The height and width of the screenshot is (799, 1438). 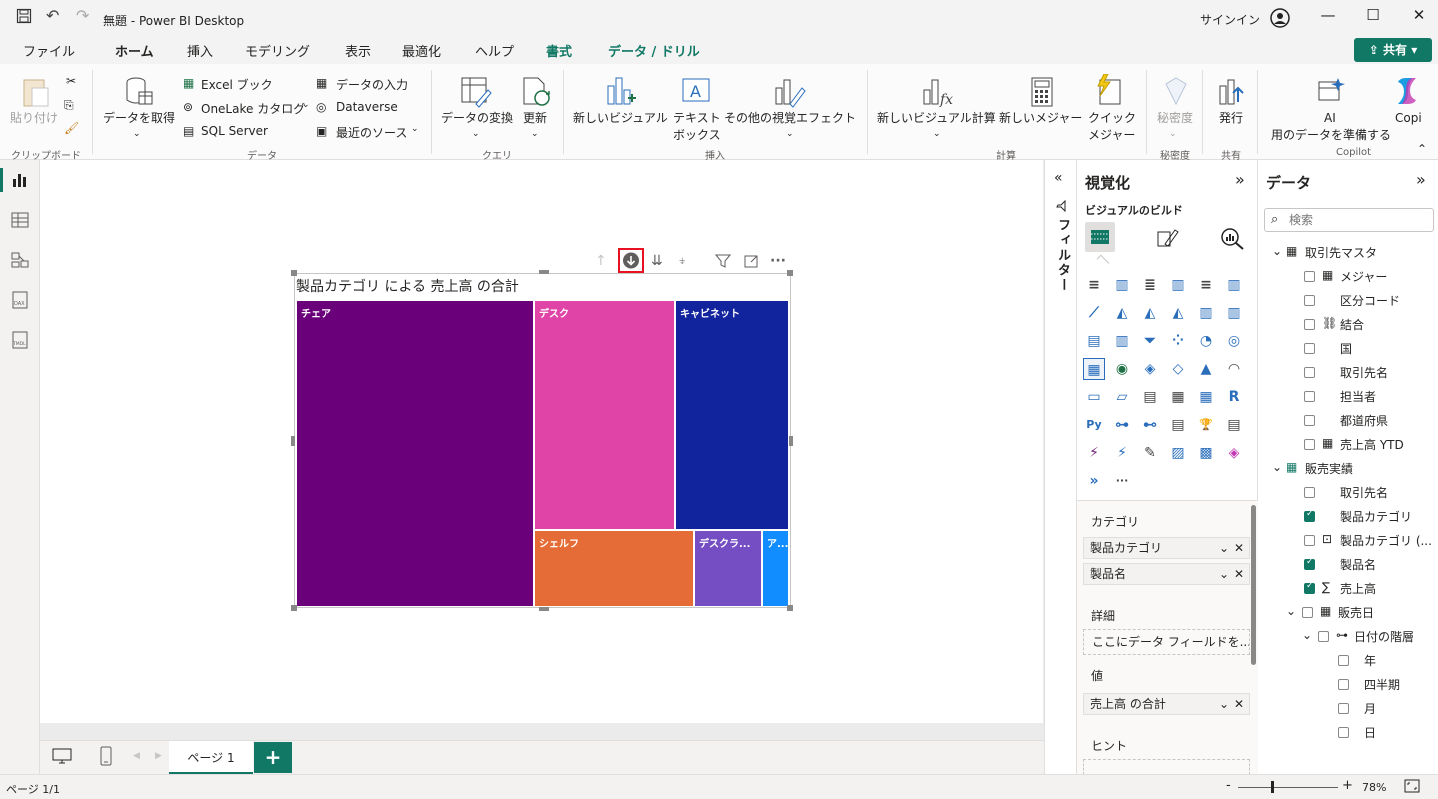 I want to click on table-name: 取引先マスタ, so click(x=1341, y=252).